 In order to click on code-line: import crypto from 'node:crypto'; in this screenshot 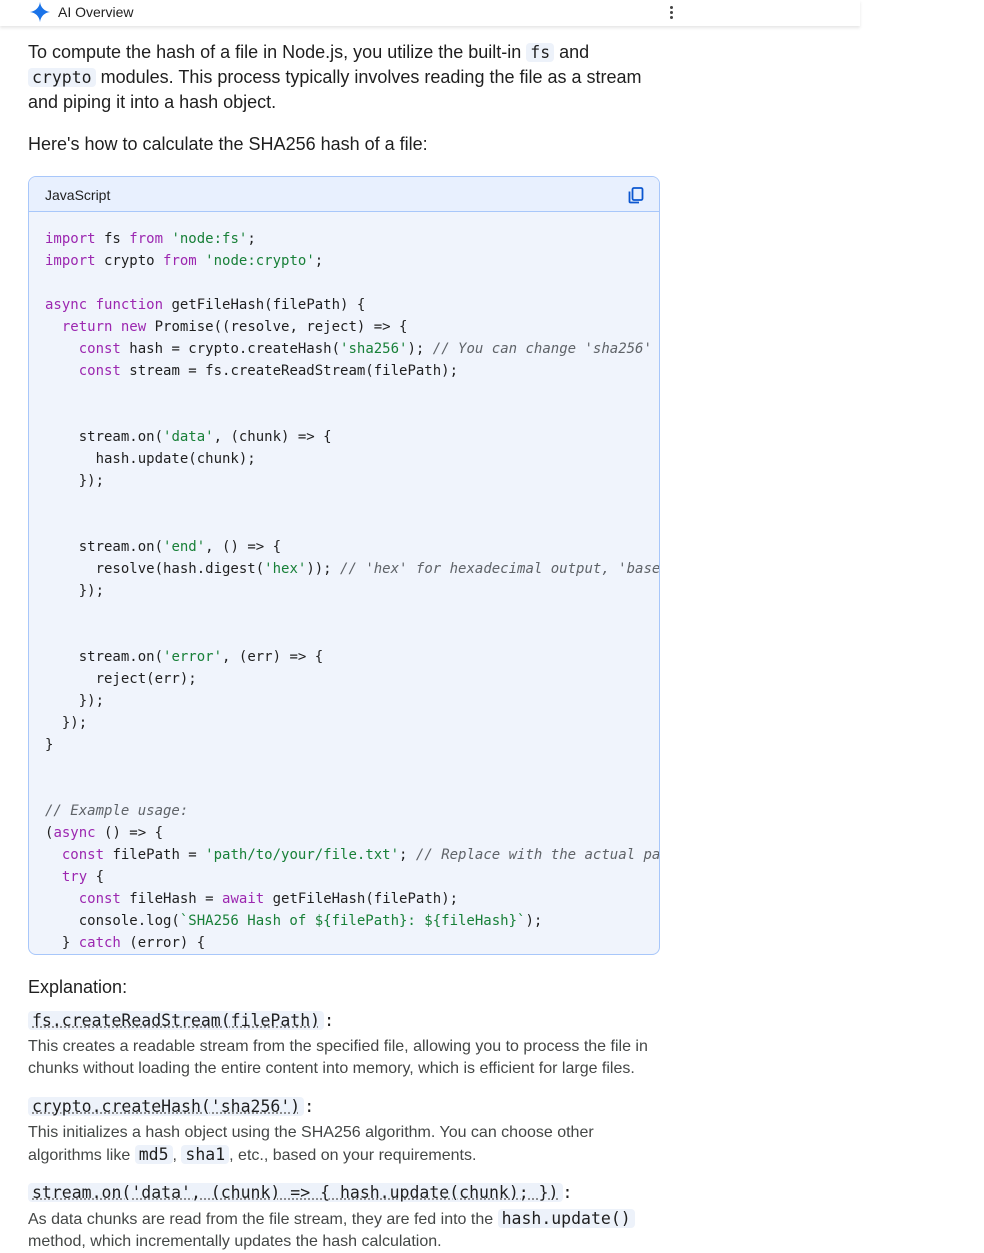, I will do `click(184, 261)`.